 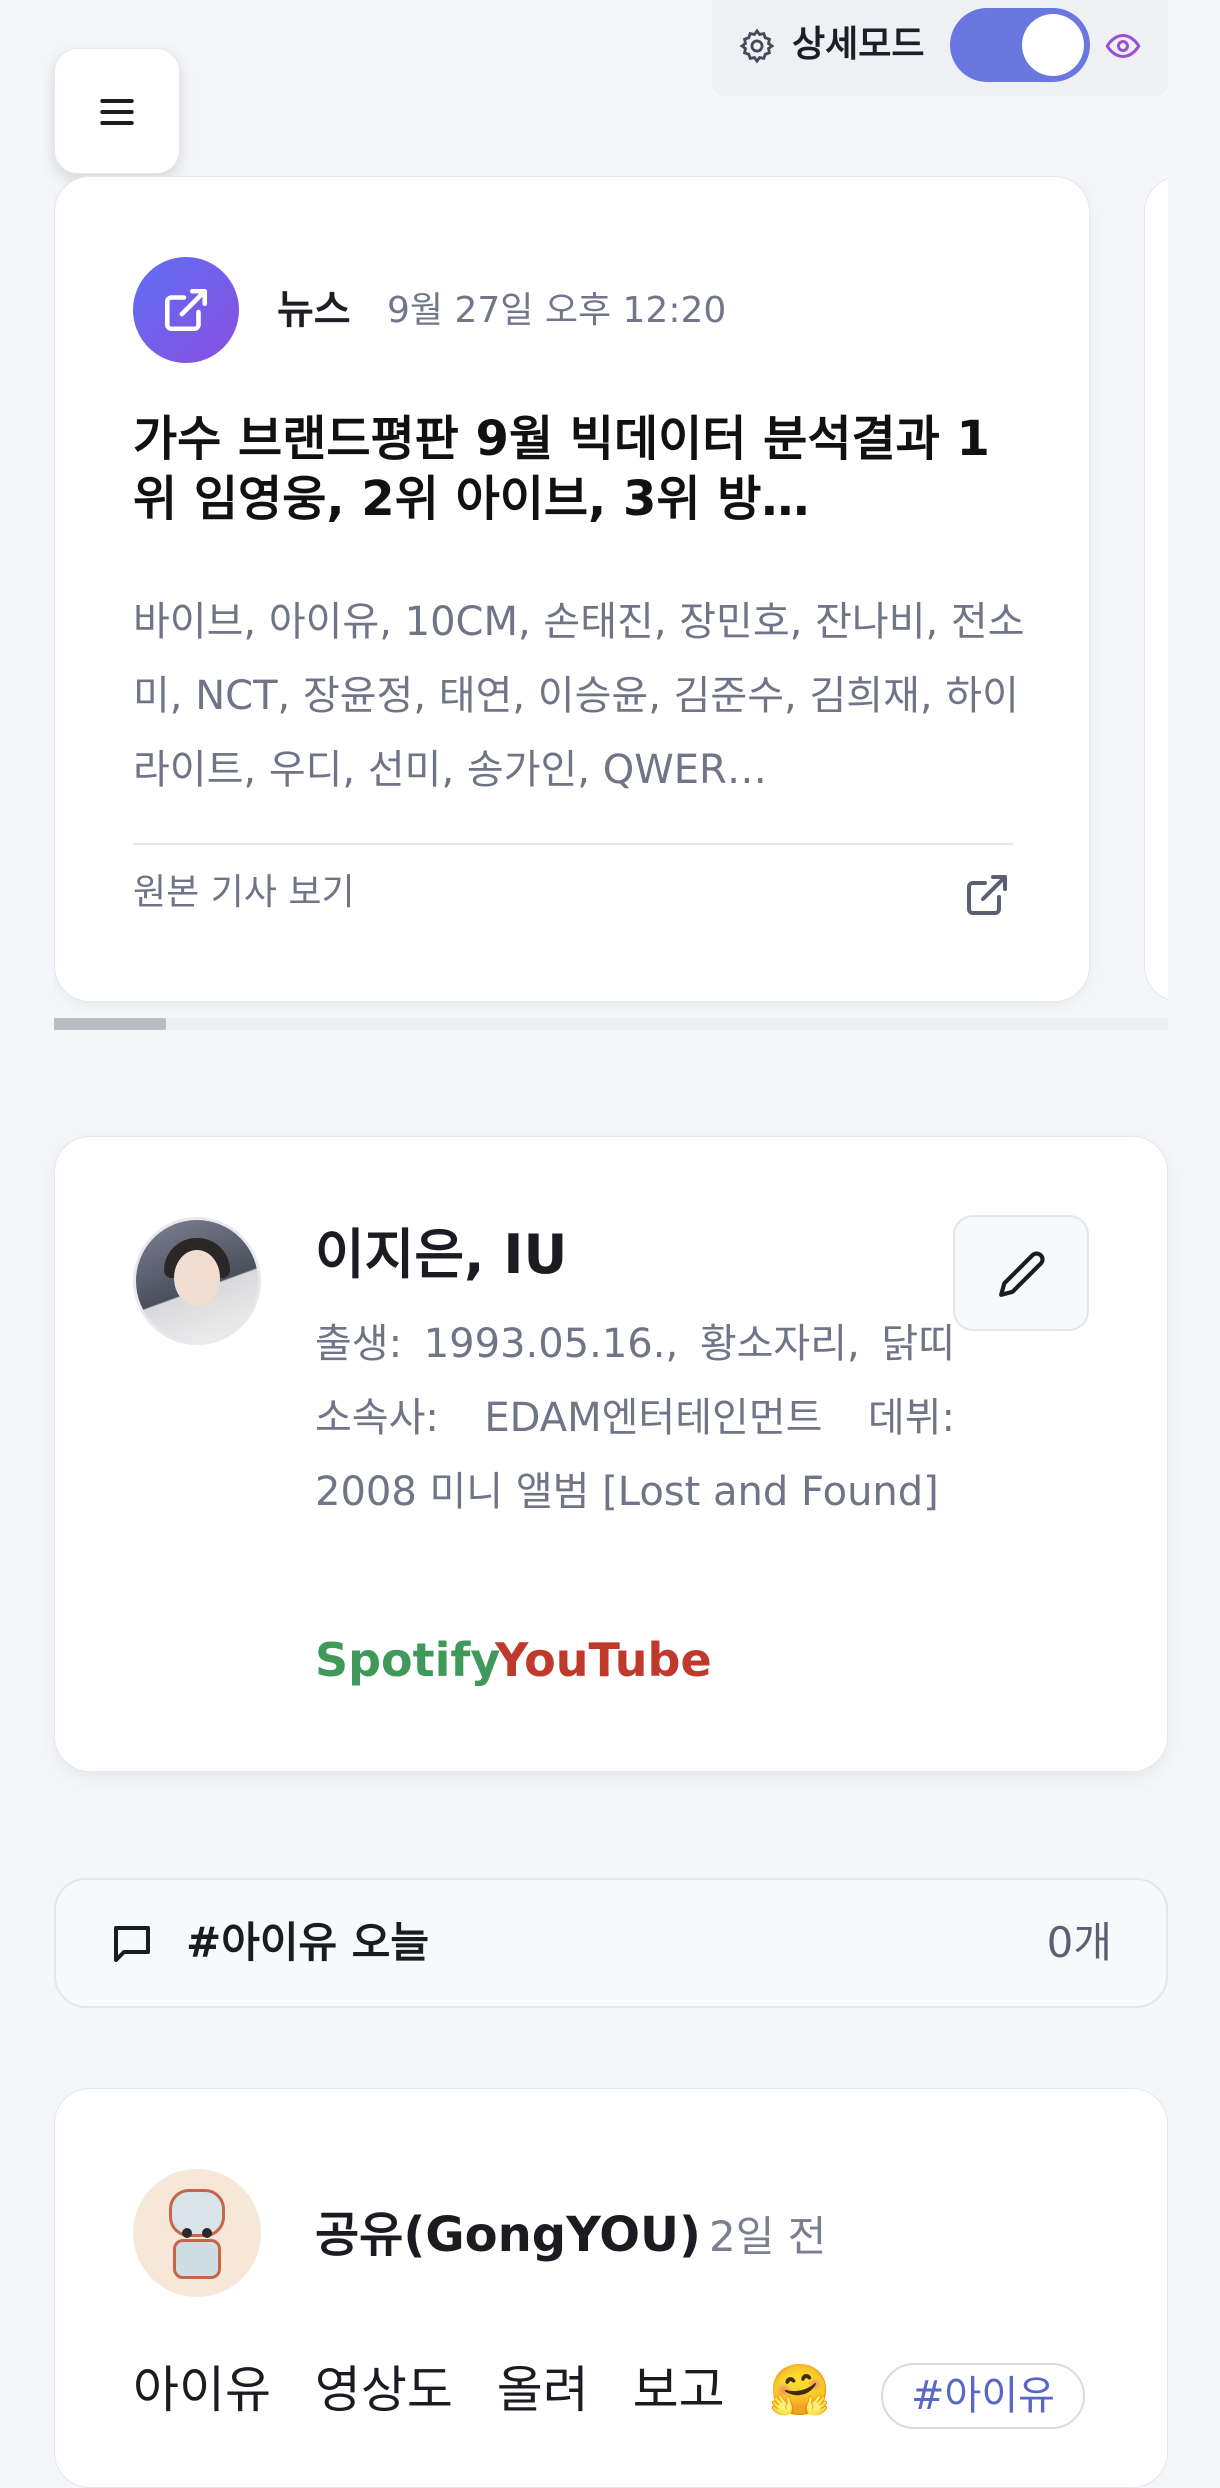 What do you see at coordinates (197, 2213) in the screenshot?
I see `robot-head` at bounding box center [197, 2213].